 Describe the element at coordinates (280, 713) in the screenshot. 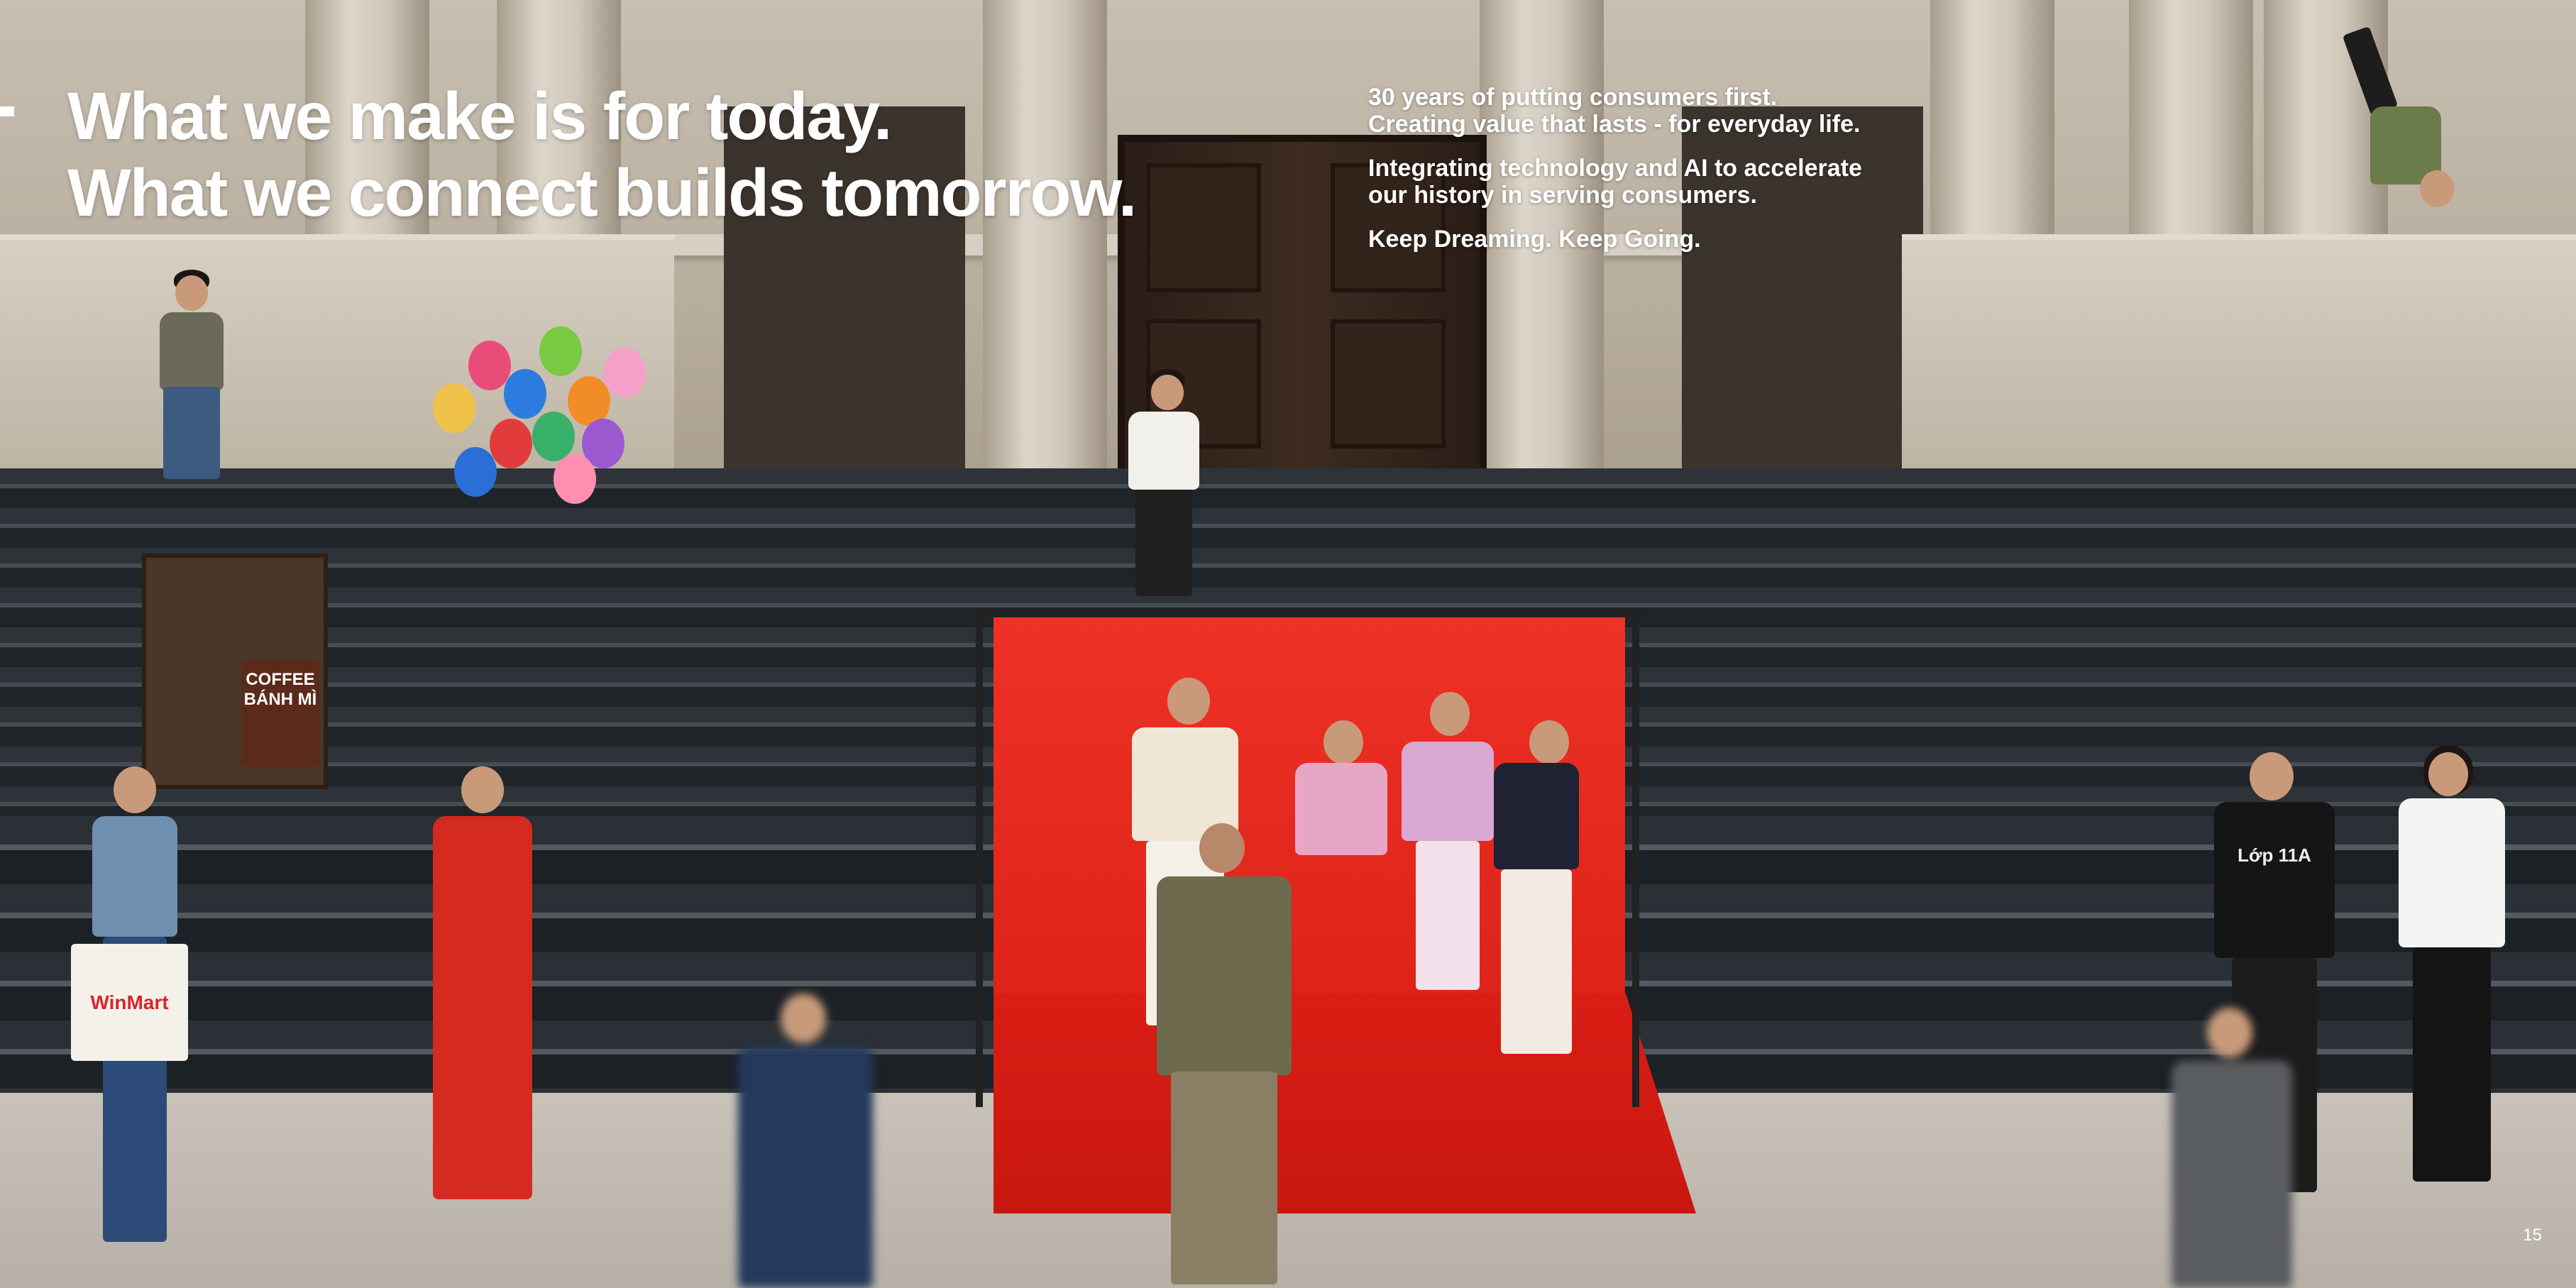

I see `cart-sign: COFFEE BÁNH MÌ` at that location.